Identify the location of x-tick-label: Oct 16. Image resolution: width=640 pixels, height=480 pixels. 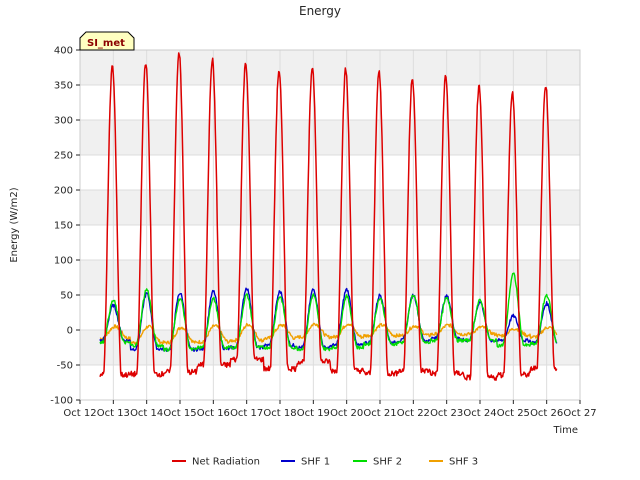
(213, 413).